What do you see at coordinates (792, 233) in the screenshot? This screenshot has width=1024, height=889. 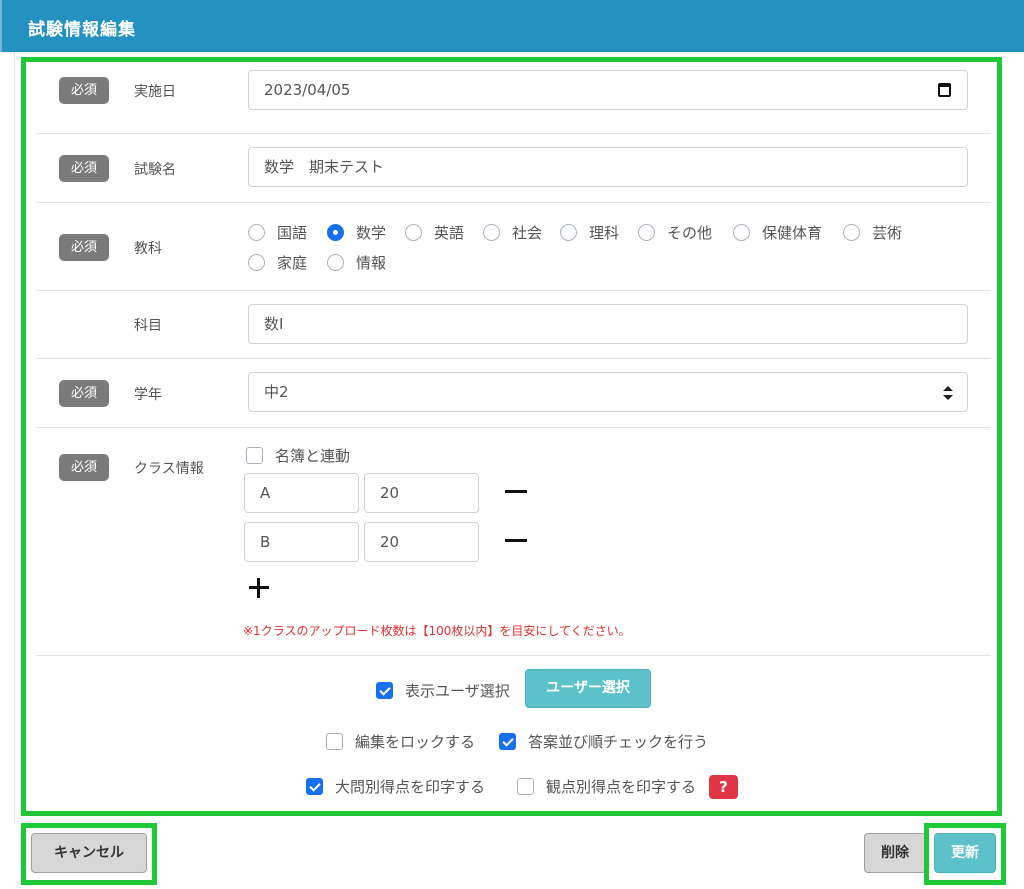 I see `subject-option-label: 保健体育` at bounding box center [792, 233].